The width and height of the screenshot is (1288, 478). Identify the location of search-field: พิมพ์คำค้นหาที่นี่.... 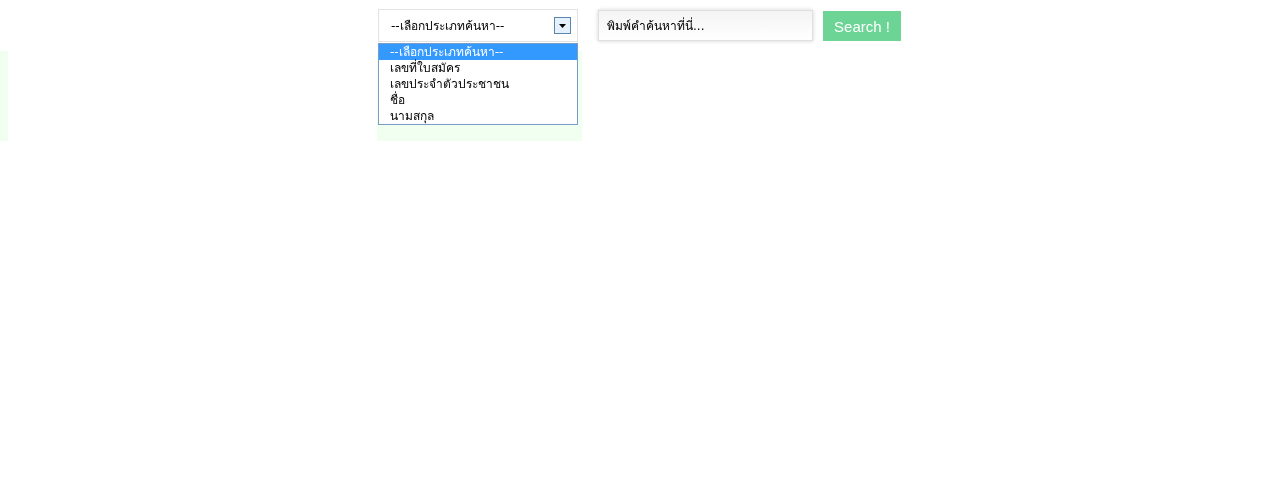
(705, 25).